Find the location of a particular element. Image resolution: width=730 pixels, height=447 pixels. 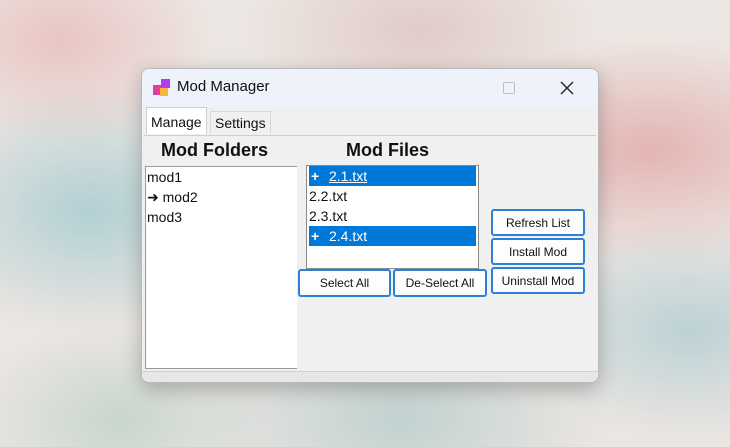

mod-folders-list: mod1 ➜ mod2 mod3 is located at coordinates (221, 267).